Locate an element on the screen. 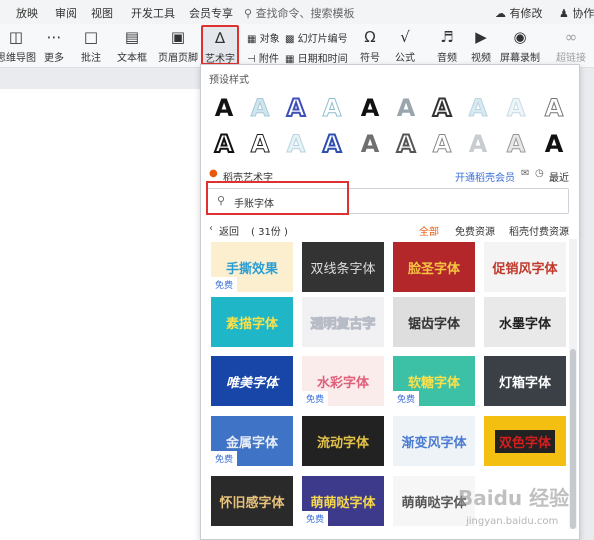 Image resolution: width=594 pixels, height=540 pixels. tile-10: 水彩字体 免费 is located at coordinates (343, 381).